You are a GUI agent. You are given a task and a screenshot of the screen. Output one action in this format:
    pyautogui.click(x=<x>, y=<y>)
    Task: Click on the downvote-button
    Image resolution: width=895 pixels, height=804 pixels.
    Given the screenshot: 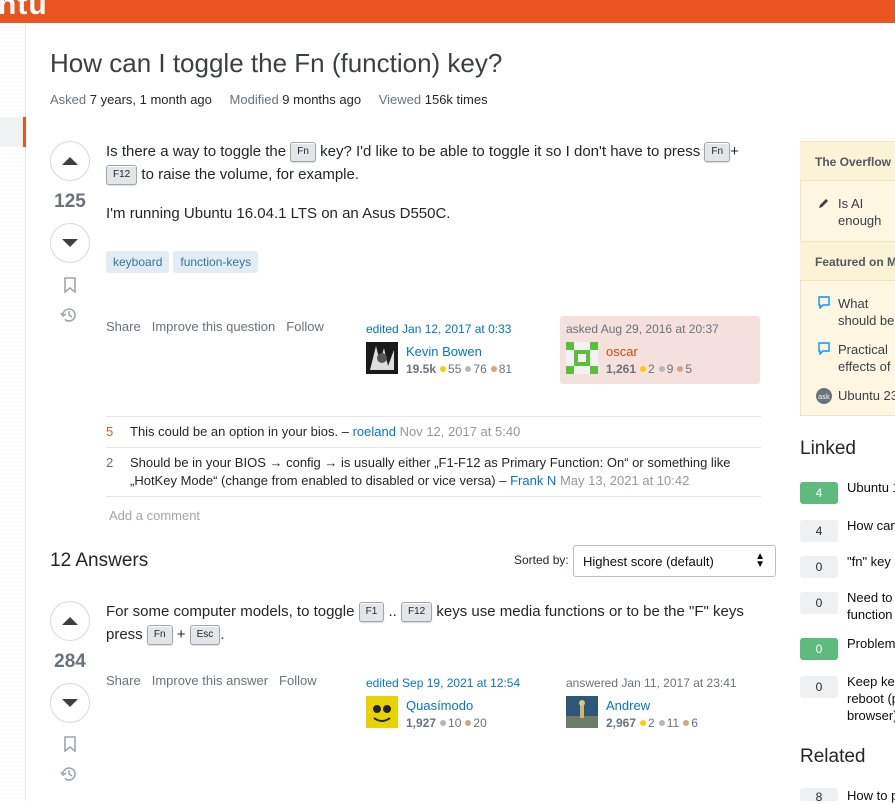 What is the action you would take?
    pyautogui.click(x=70, y=243)
    